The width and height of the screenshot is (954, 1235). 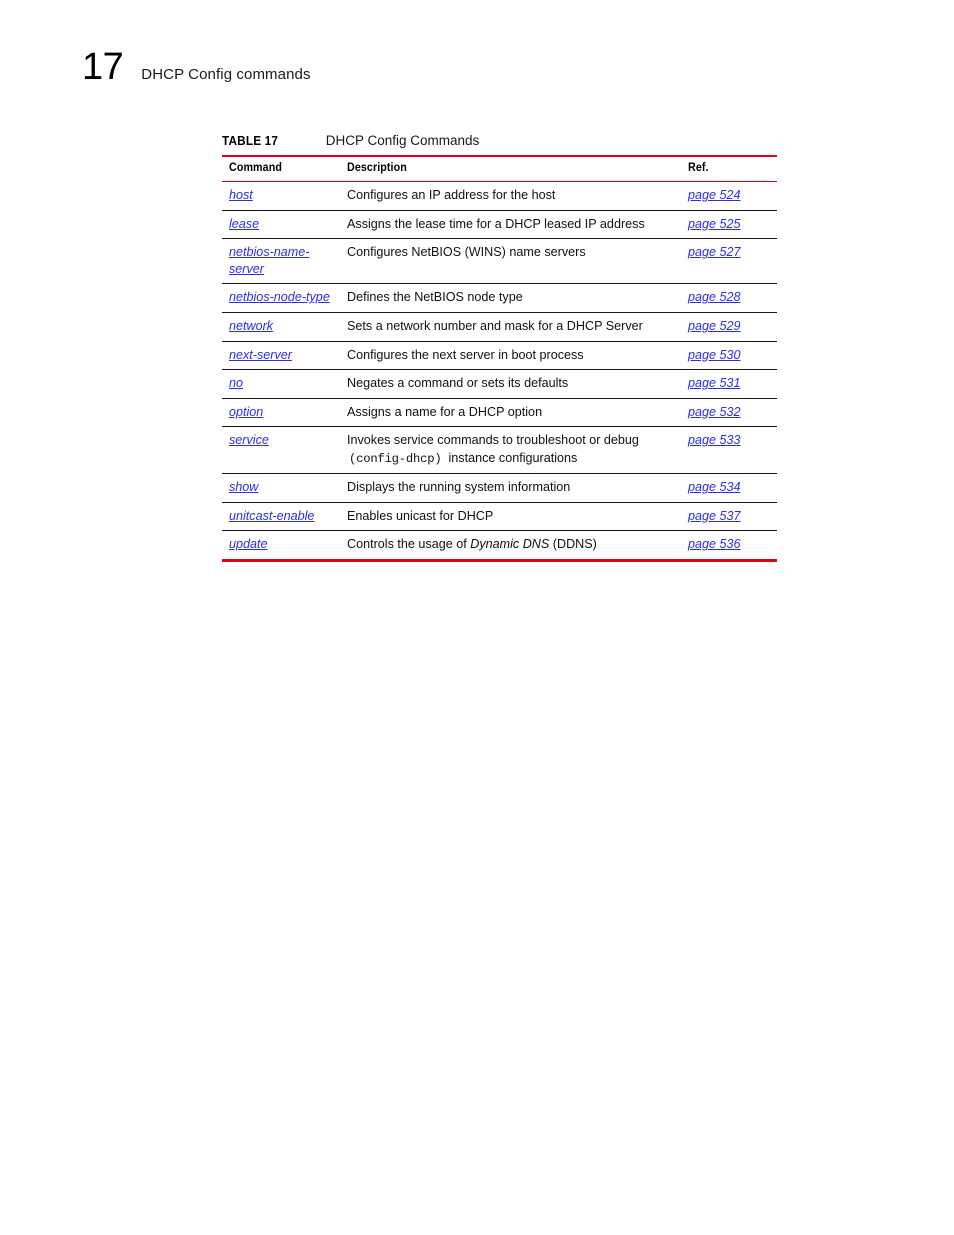 I want to click on table-caption-label: TABLE 17, so click(x=250, y=141).